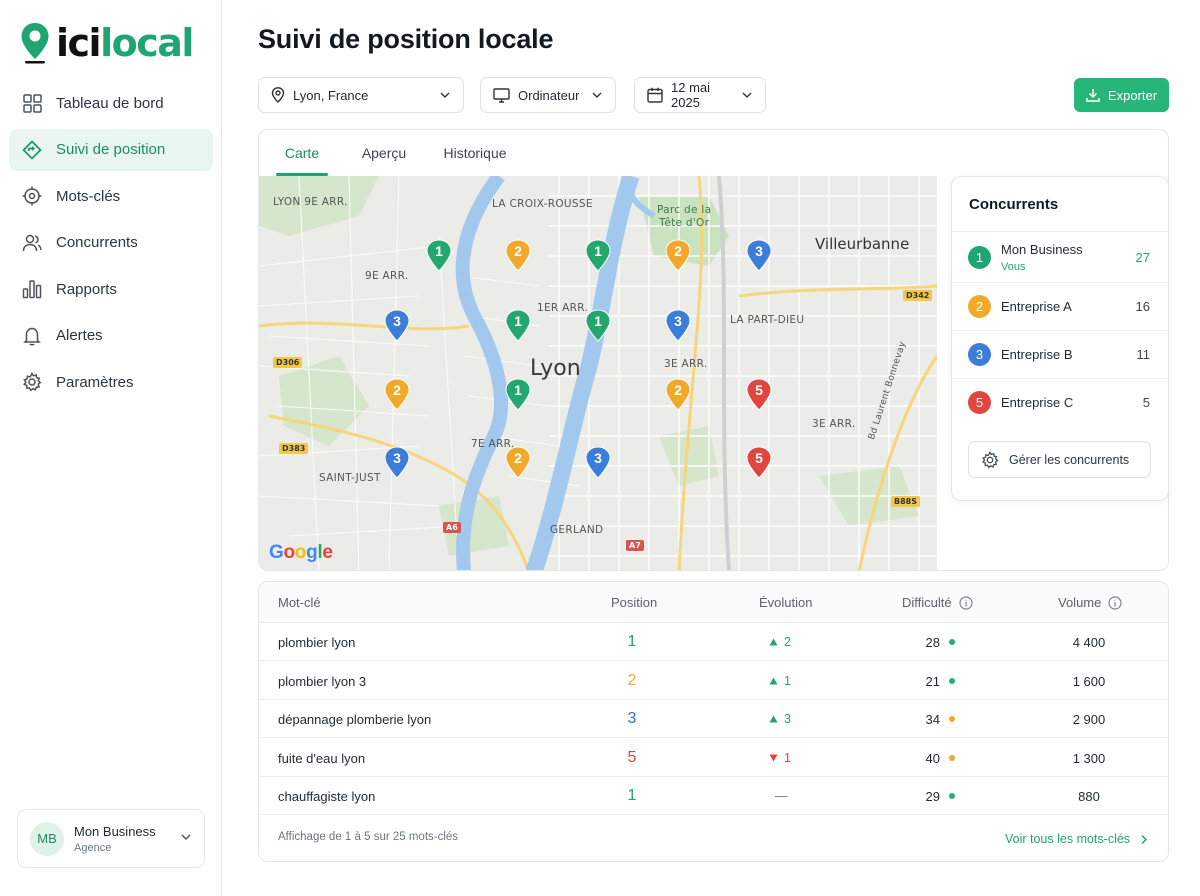 This screenshot has width=1200, height=896. Describe the element at coordinates (1080, 602) in the screenshot. I see `column-header-label: Volume` at that location.